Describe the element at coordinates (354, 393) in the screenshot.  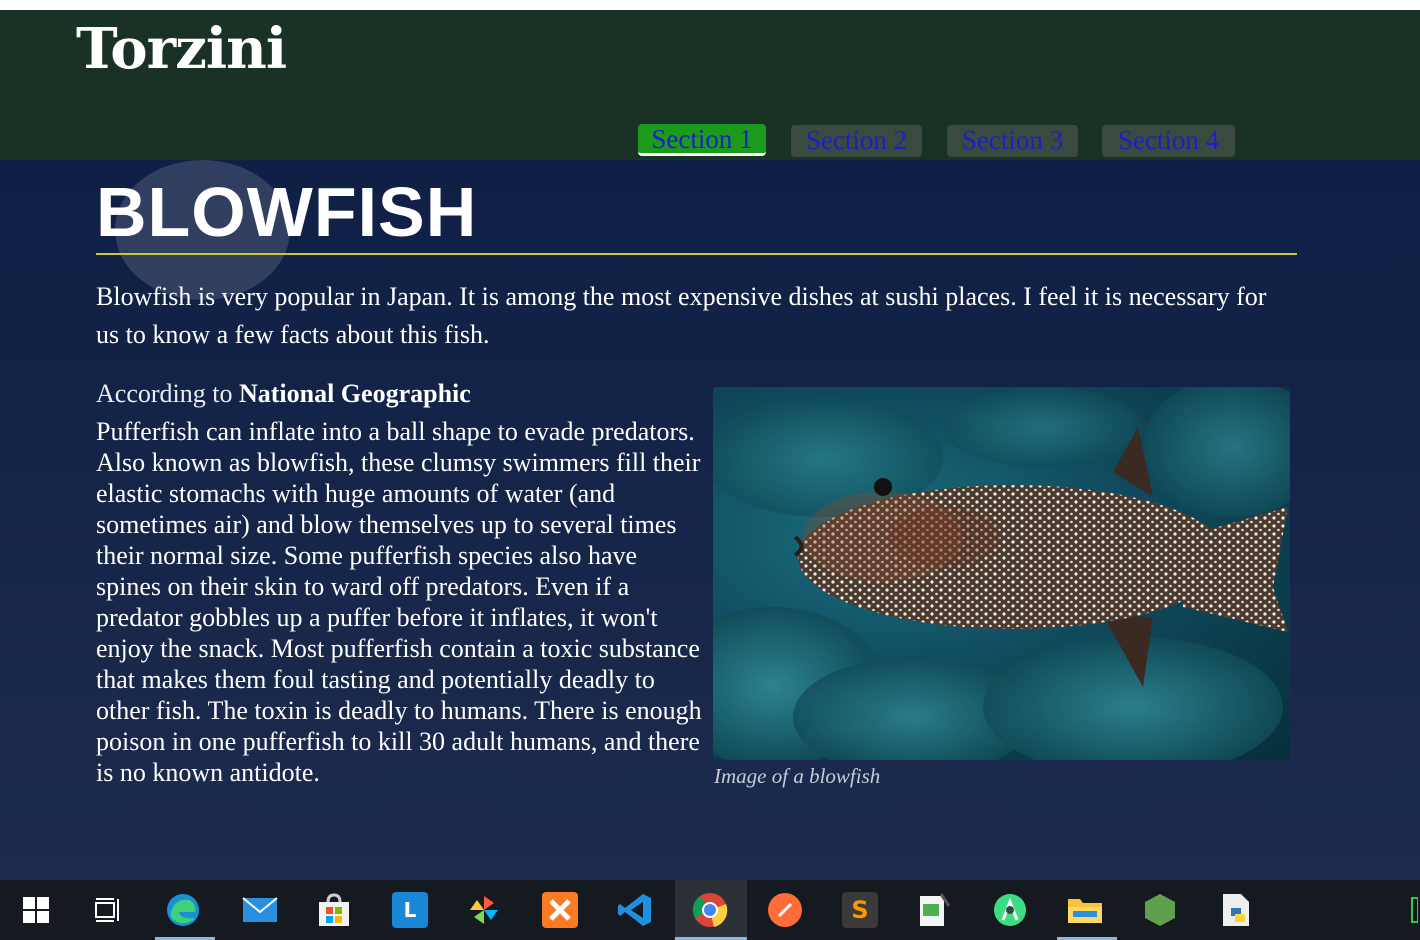
I see `source-name: National Geographic` at that location.